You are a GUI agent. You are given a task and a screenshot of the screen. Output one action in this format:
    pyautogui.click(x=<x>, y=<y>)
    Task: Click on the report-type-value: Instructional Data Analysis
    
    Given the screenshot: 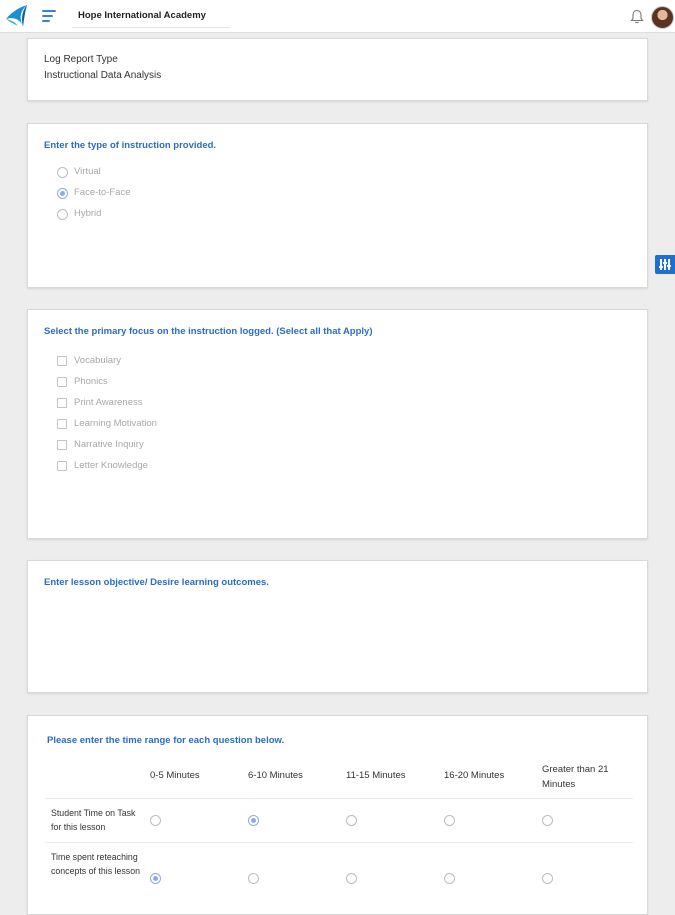 What is the action you would take?
    pyautogui.click(x=103, y=75)
    